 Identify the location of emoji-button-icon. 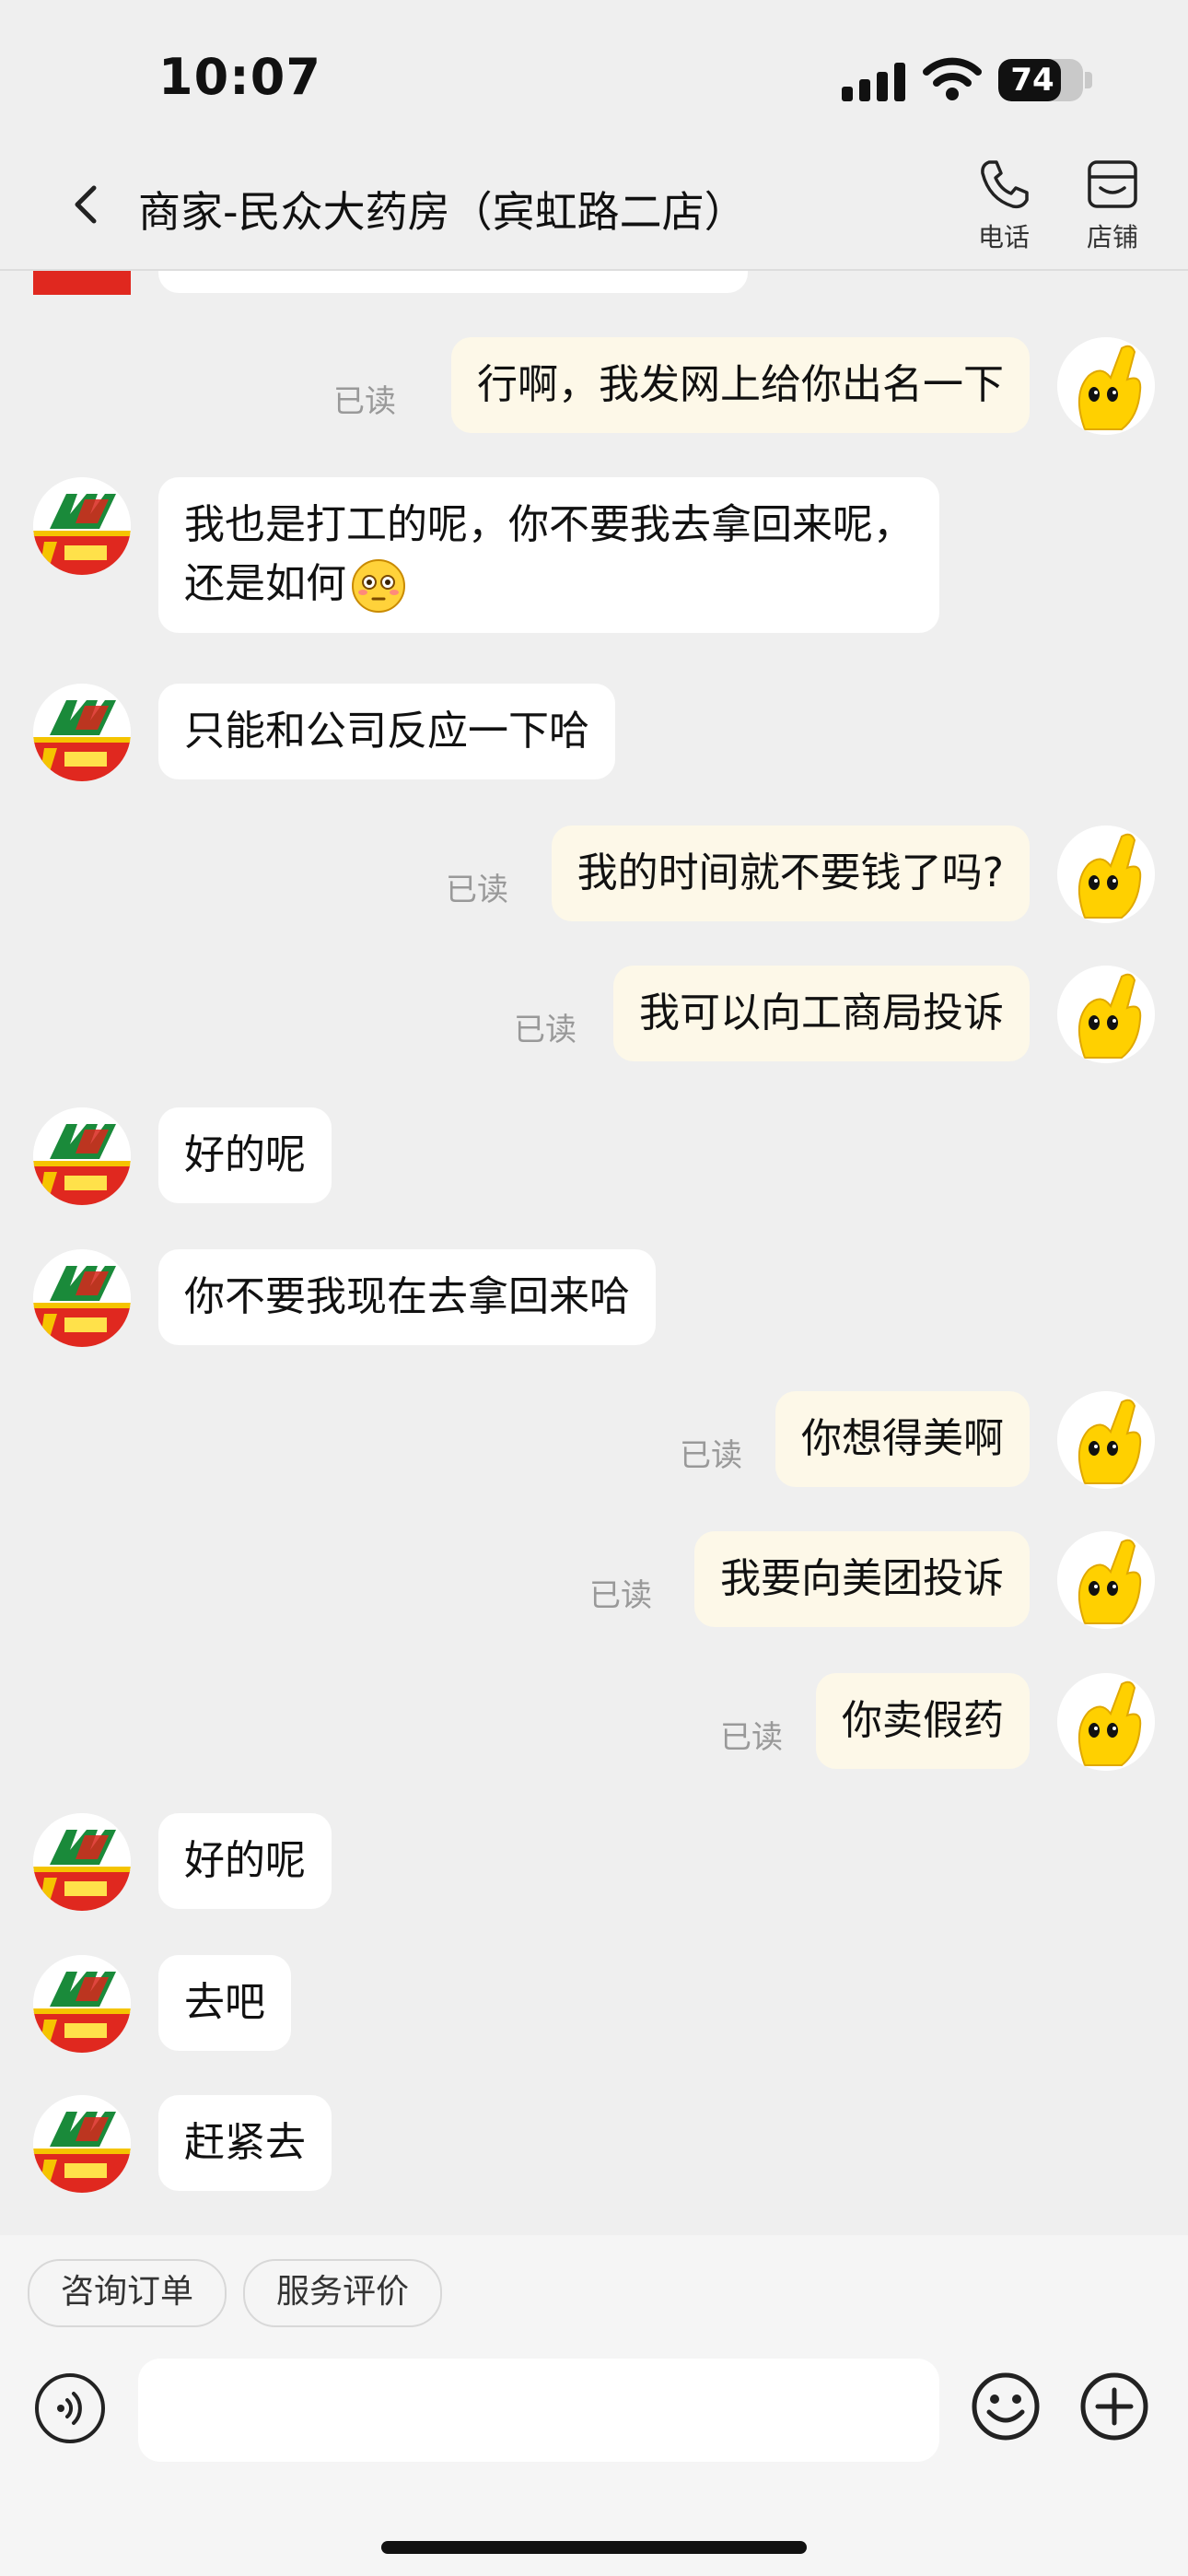
(1005, 2406).